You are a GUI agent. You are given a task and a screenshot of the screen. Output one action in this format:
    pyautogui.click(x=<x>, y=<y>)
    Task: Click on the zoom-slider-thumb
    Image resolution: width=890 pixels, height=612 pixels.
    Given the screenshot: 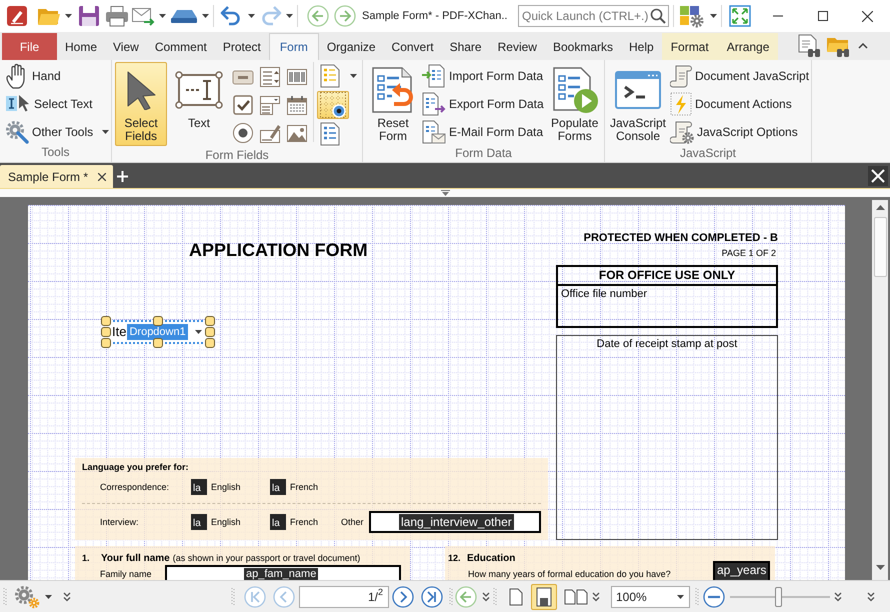 What is the action you would take?
    pyautogui.click(x=778, y=596)
    